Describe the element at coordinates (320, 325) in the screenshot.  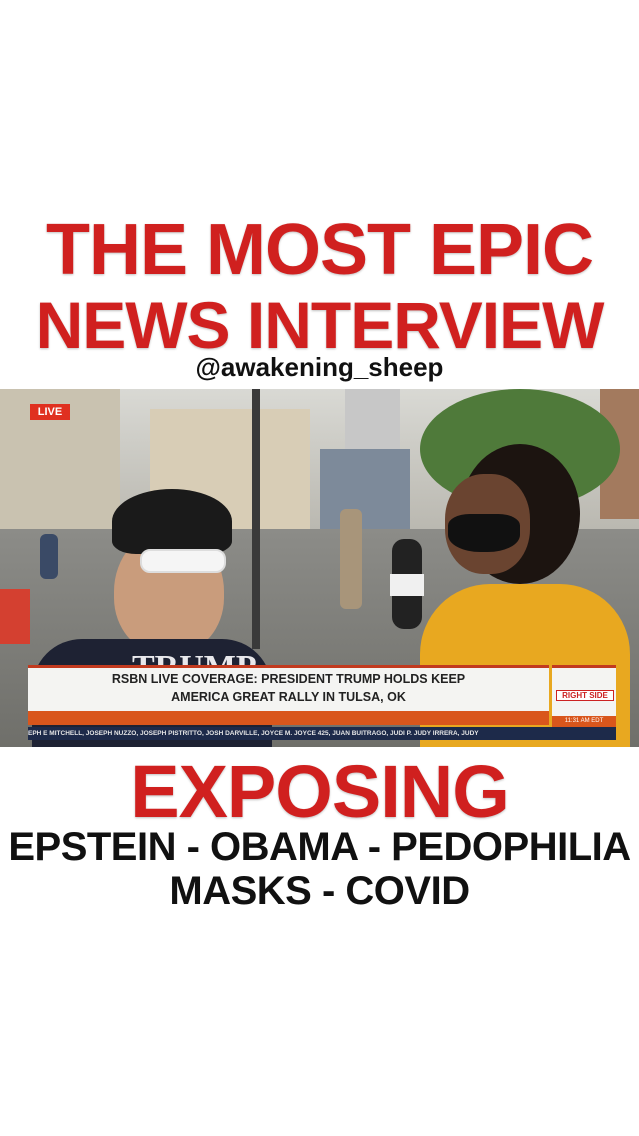
I see `headline-line-2: NEWS INTERVIEW` at that location.